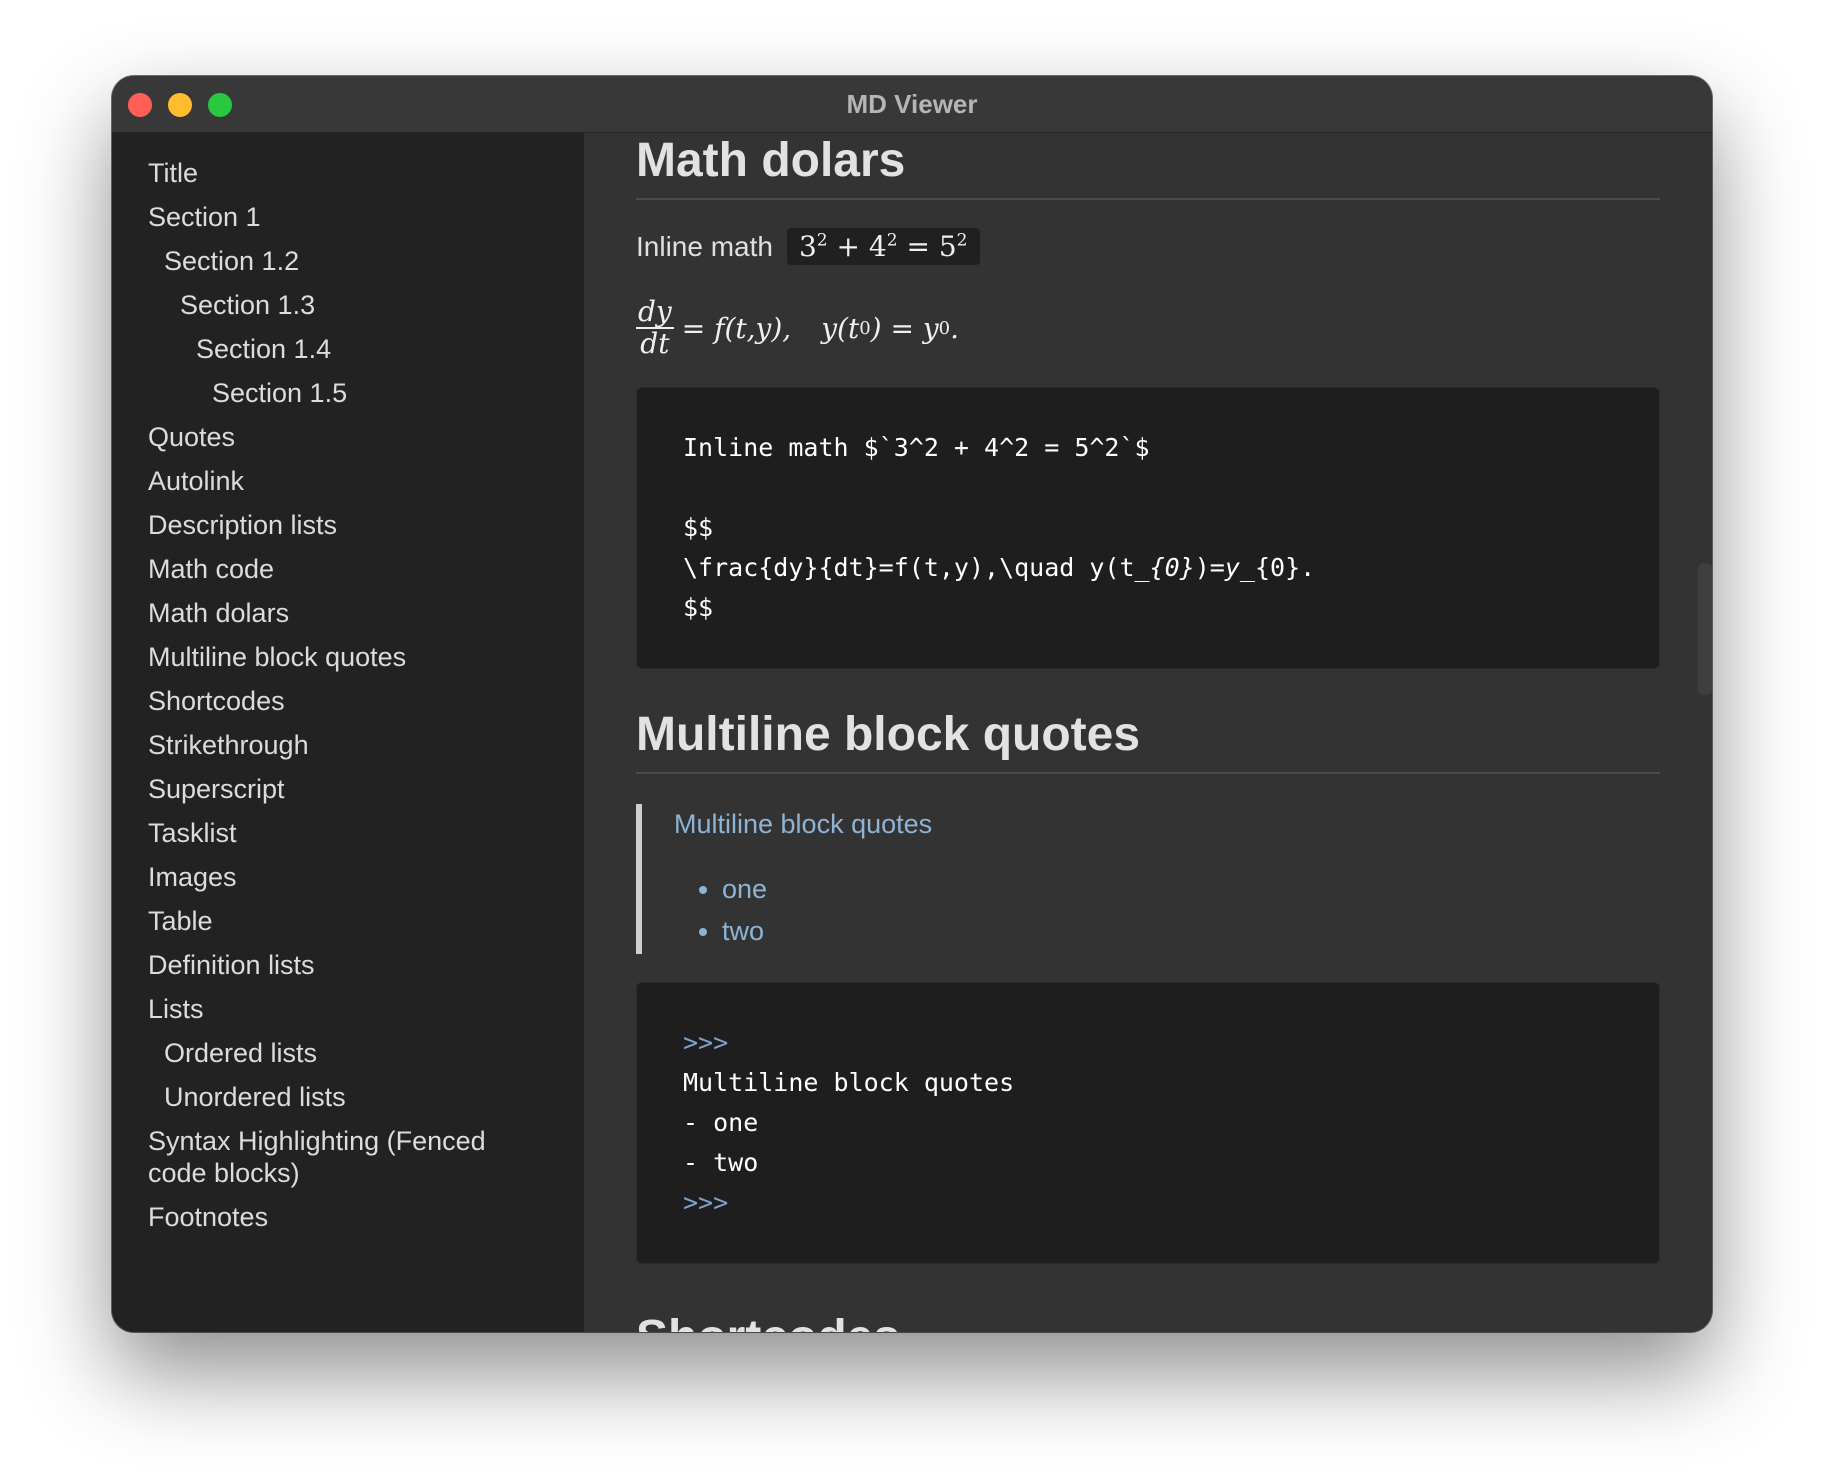 The width and height of the screenshot is (1824, 1480). I want to click on toc-item: Section 1.4, so click(348, 349).